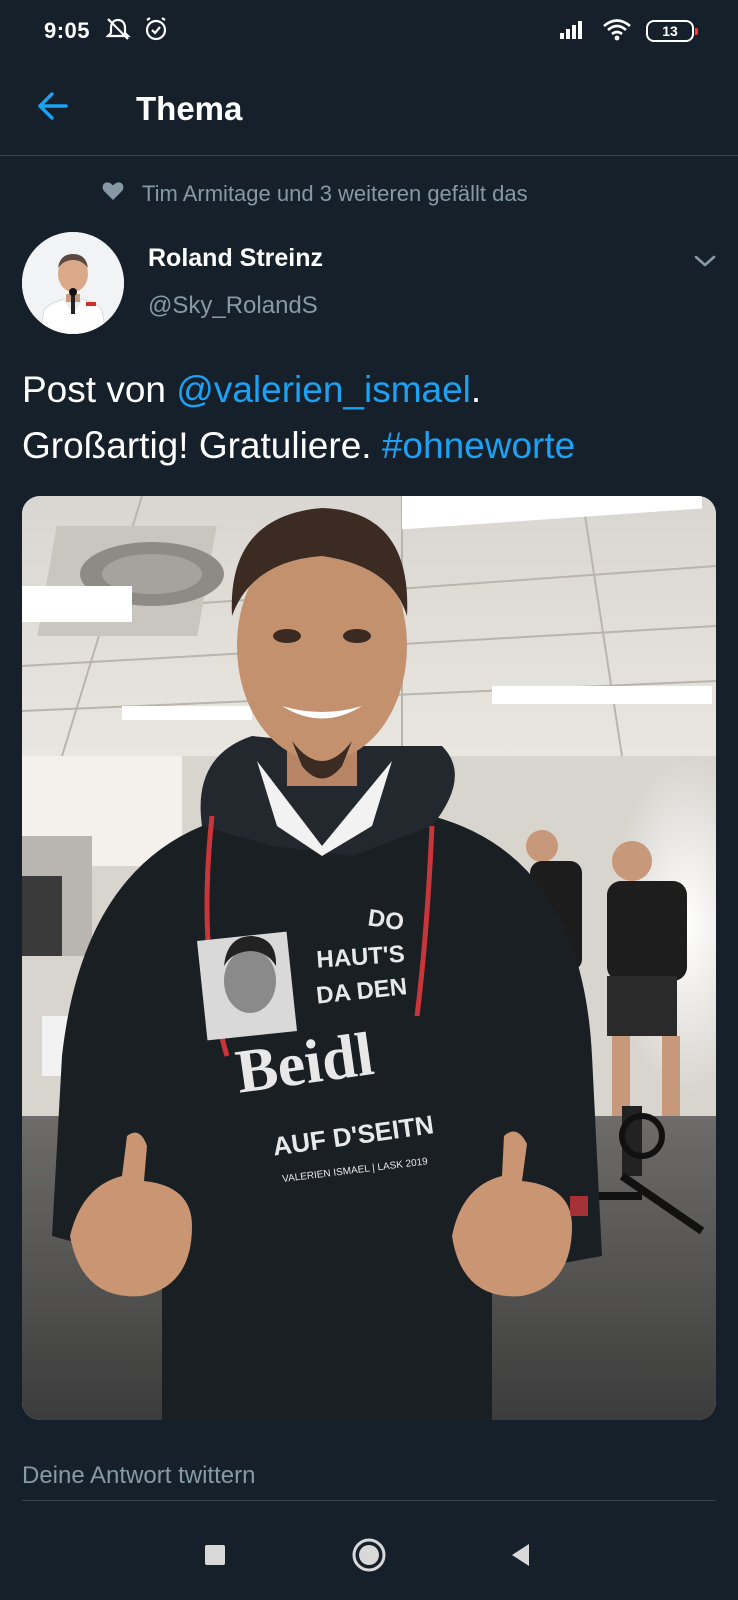 This screenshot has width=738, height=1600. I want to click on avatar, so click(73, 283).